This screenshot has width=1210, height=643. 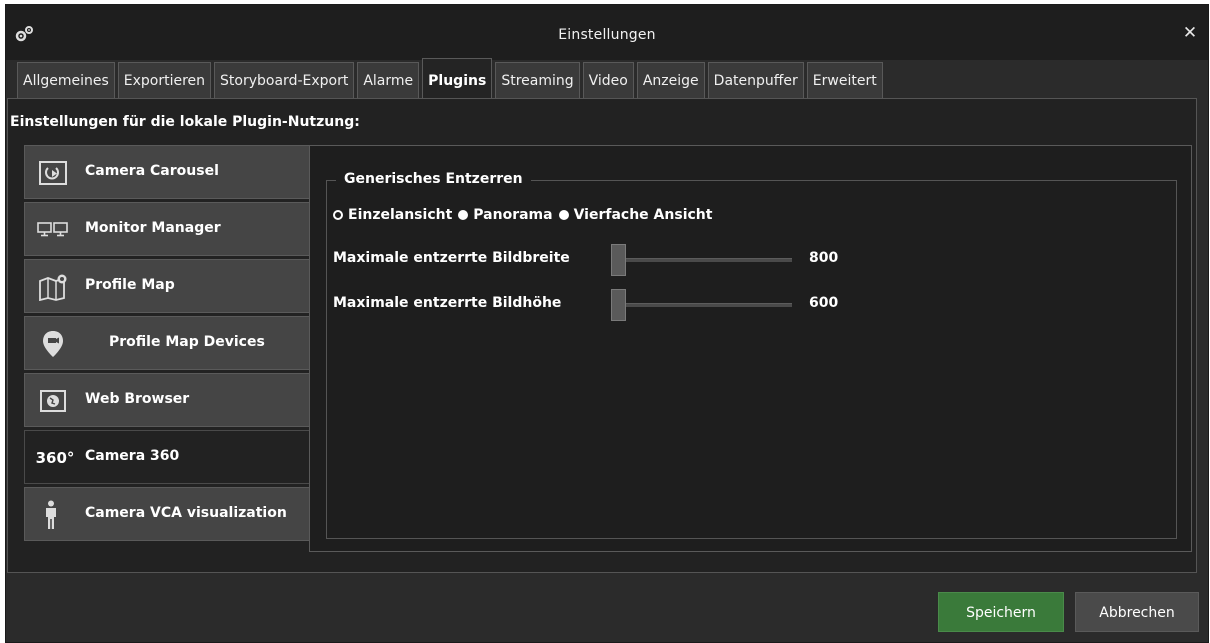 I want to click on radio-panorama: Panorama, so click(x=505, y=215).